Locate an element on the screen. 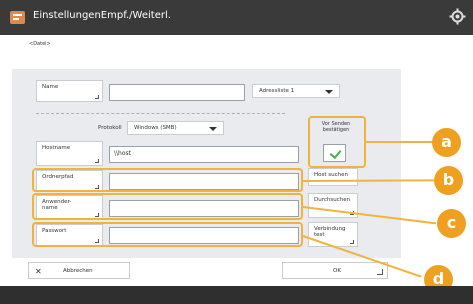 The height and width of the screenshot is (304, 473). hostname-field: \\host is located at coordinates (204, 154).